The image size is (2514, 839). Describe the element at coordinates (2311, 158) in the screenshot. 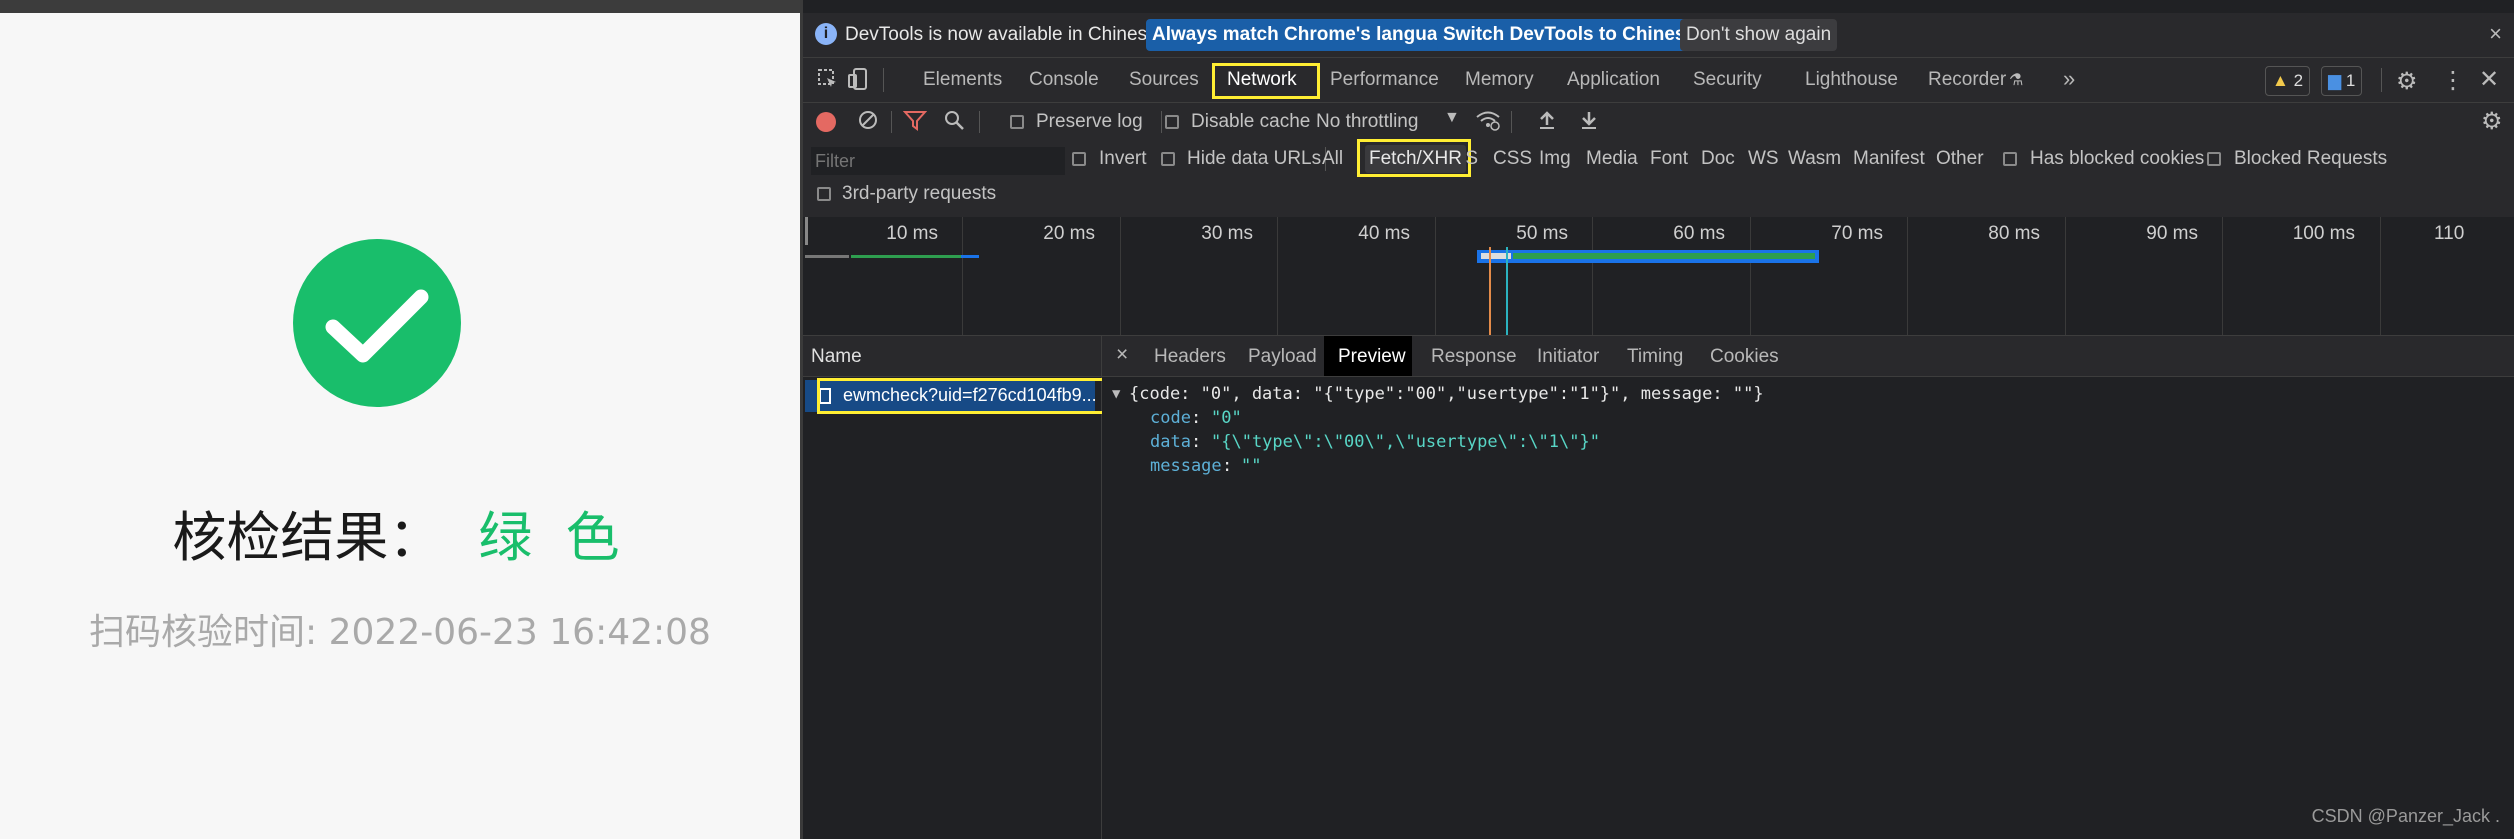

I see `blocked-requests-label: Blocked Requests` at that location.